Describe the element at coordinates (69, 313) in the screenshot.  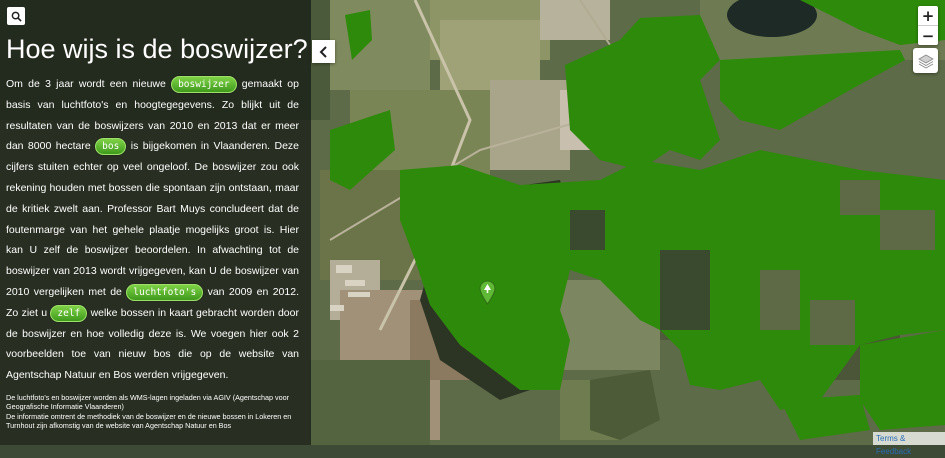
I see `pill-zelf-button: zelf` at that location.